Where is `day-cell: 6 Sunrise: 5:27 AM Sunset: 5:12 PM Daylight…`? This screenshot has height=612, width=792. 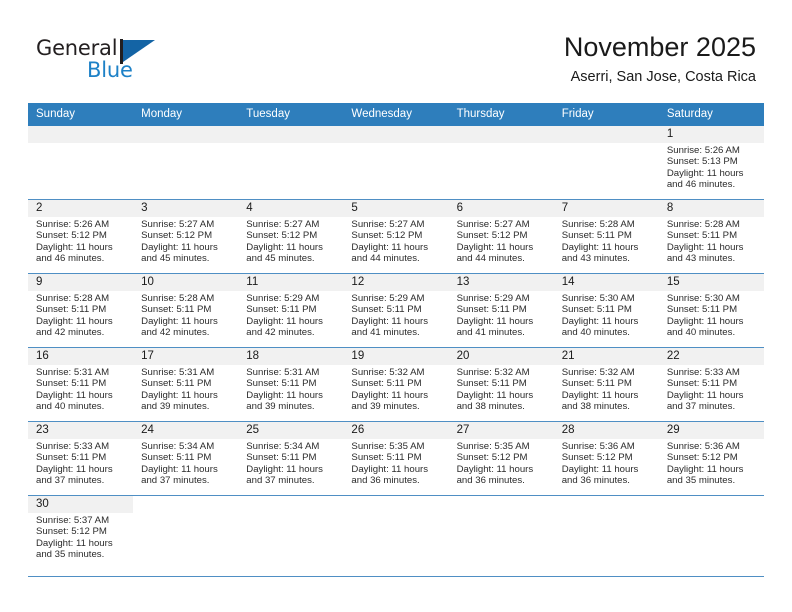 day-cell: 6 Sunrise: 5:27 AM Sunset: 5:12 PM Daylight… is located at coordinates (501, 236).